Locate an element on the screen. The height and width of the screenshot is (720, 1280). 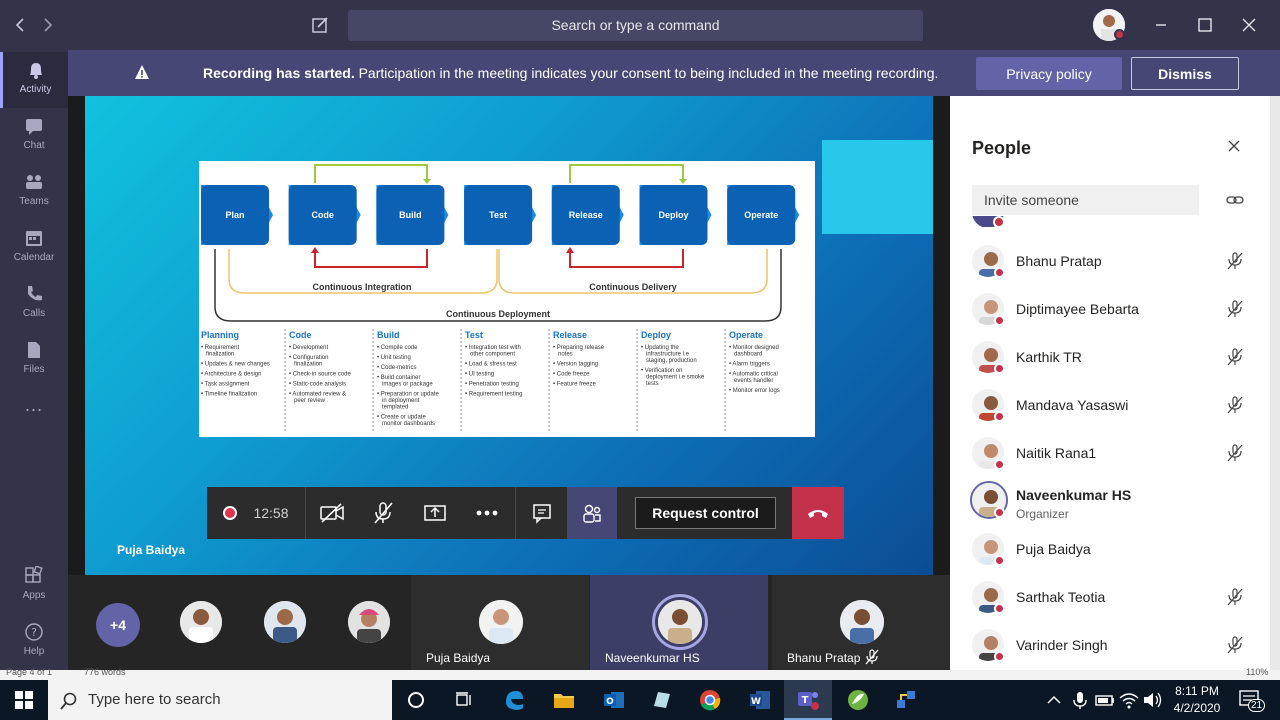
outlook-icon: O is located at coordinates (614, 700).